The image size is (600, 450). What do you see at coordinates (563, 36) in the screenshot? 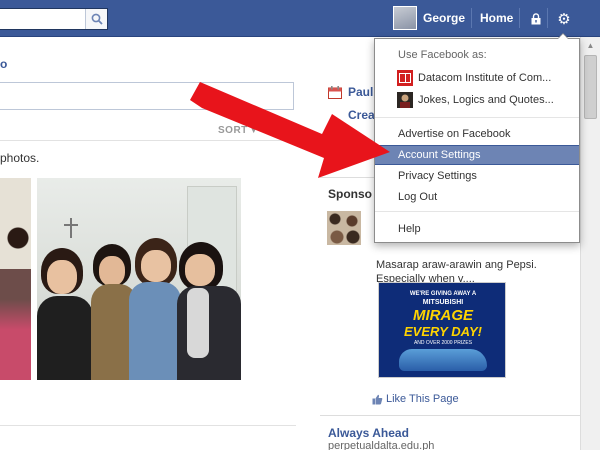
I see `dropdown-notch` at bounding box center [563, 36].